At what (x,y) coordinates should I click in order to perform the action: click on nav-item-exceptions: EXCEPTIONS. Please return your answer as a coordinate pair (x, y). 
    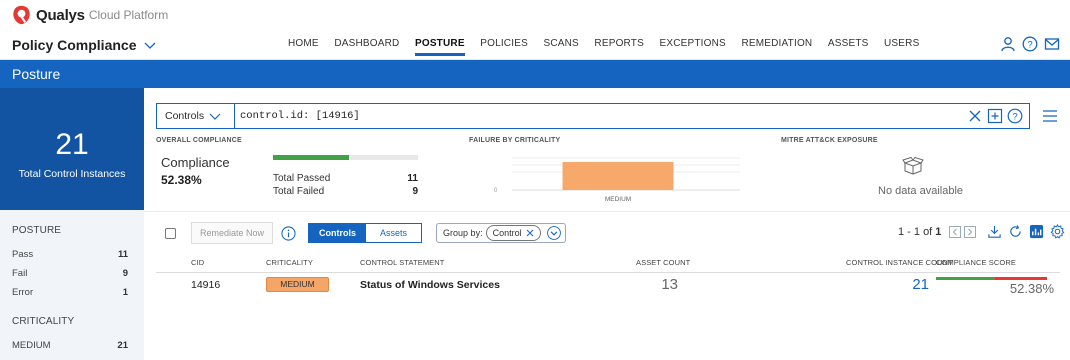
    Looking at the image, I should click on (692, 43).